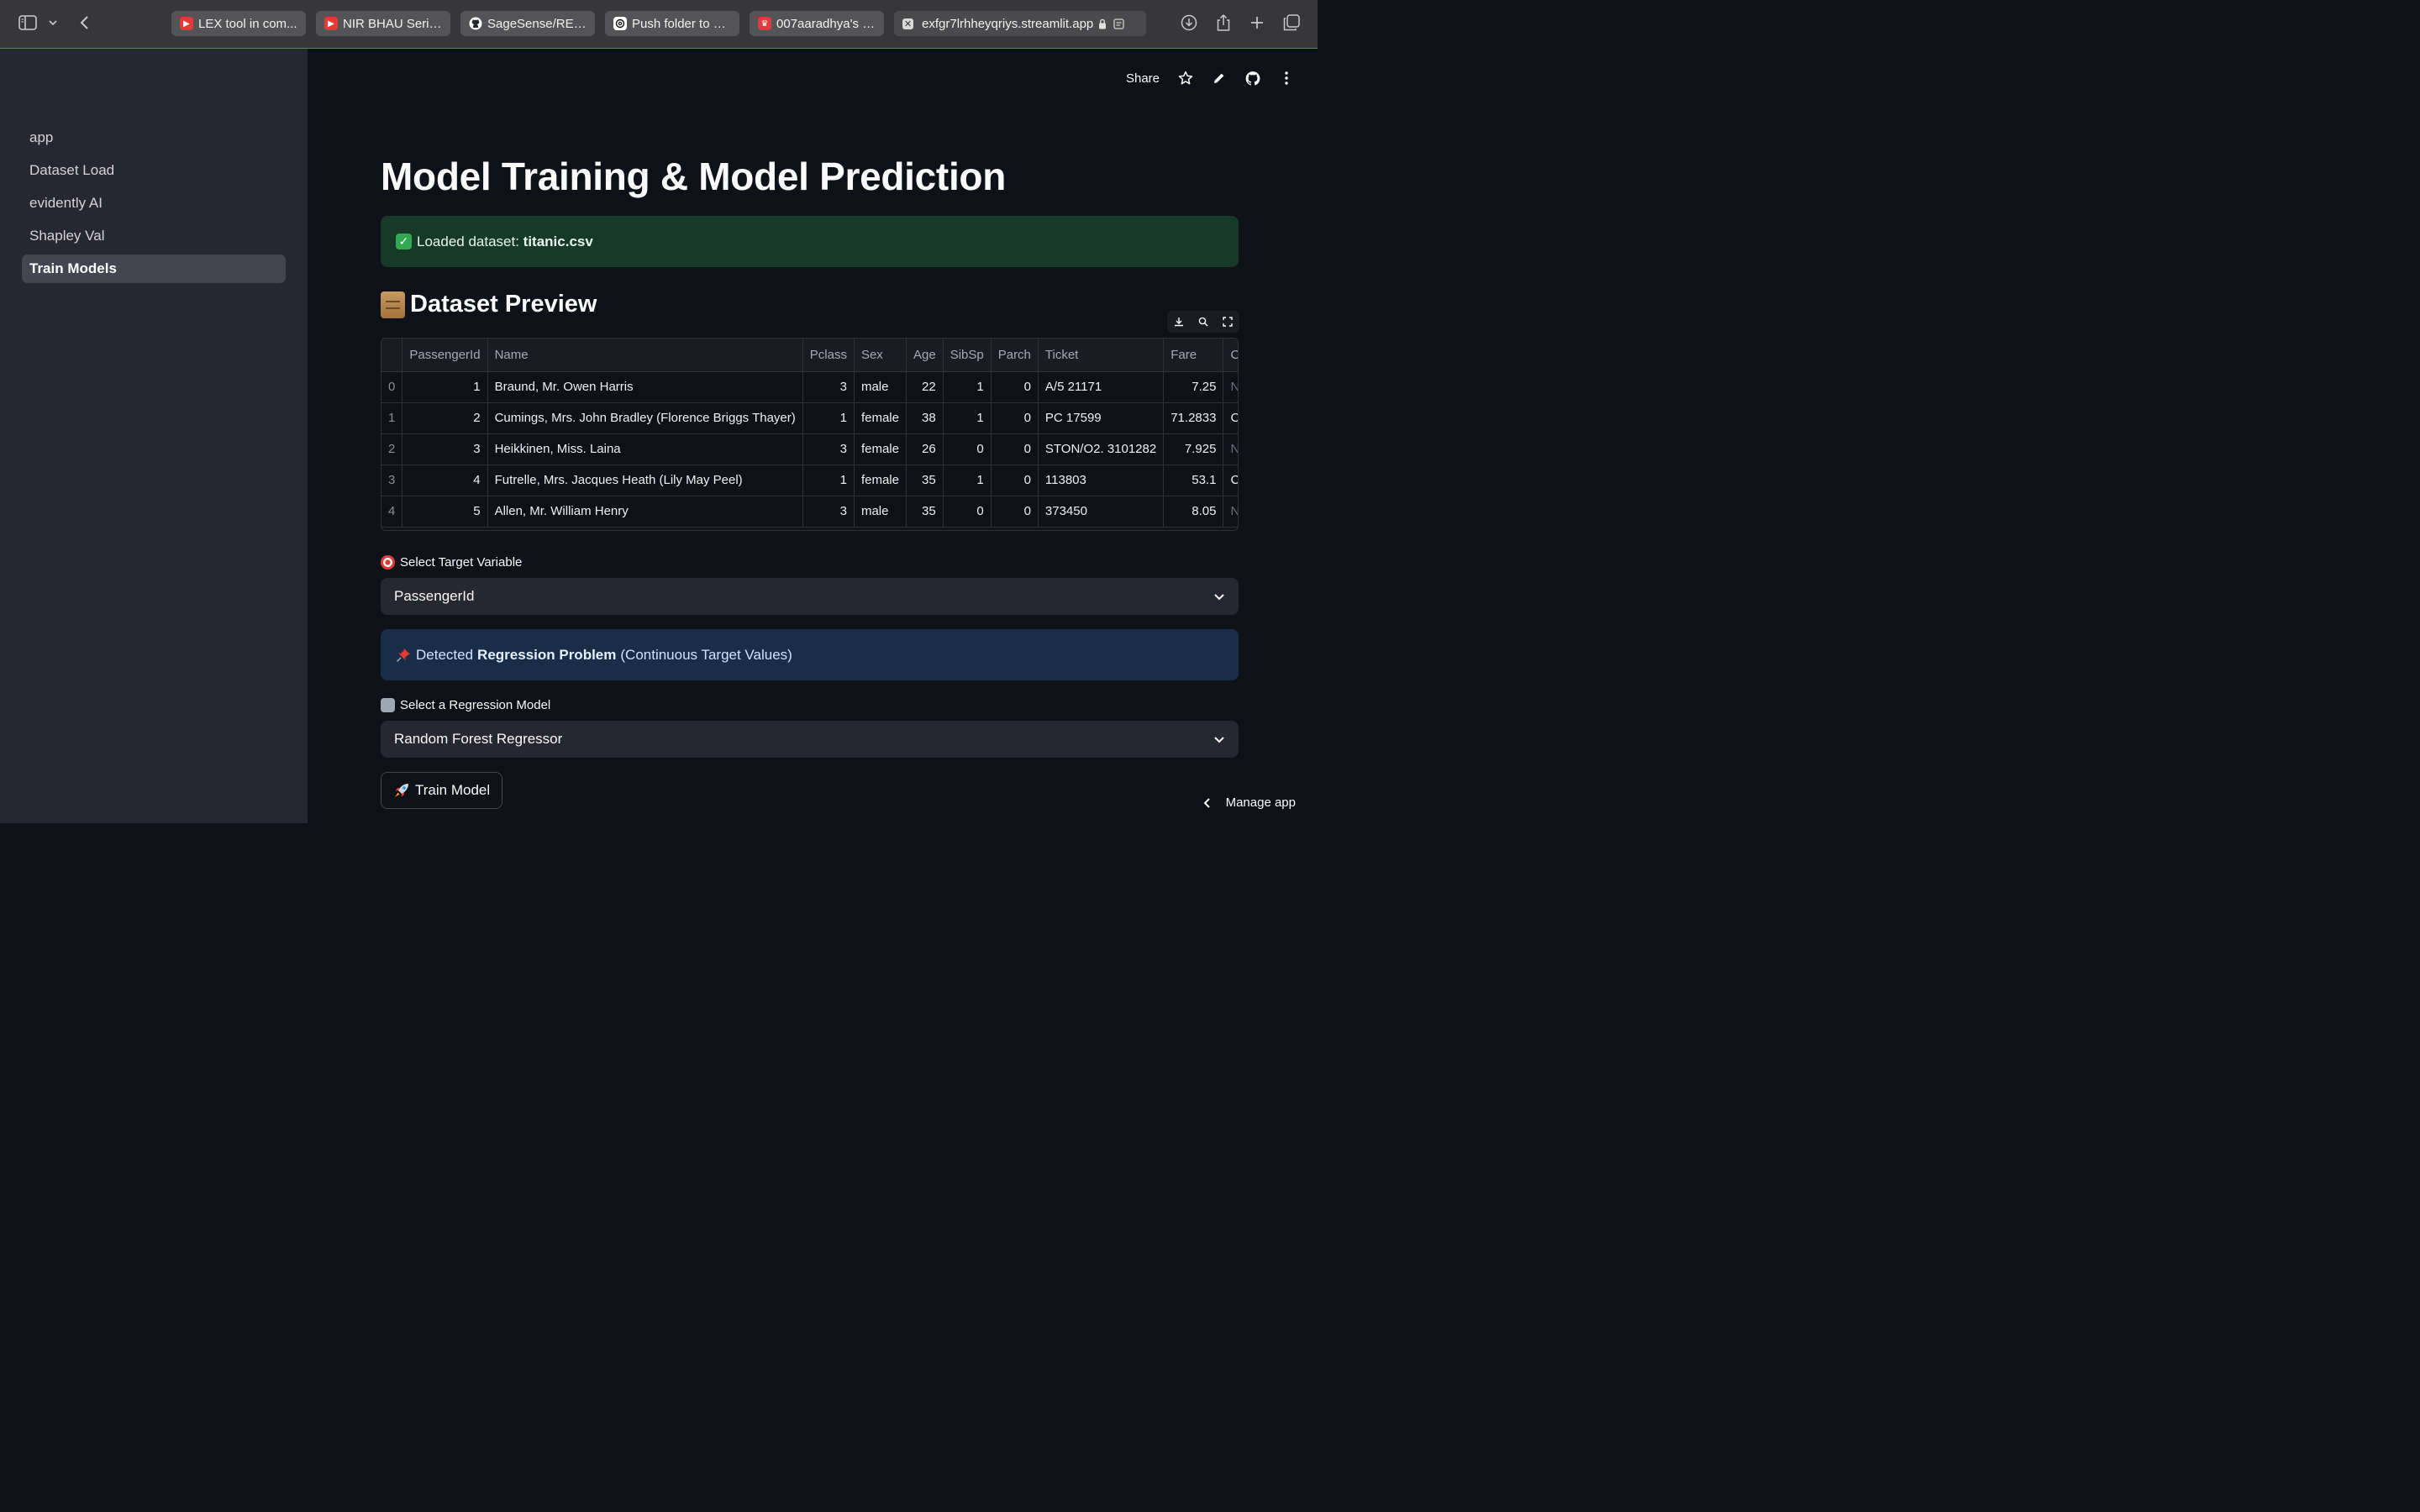 The image size is (2420, 1512). What do you see at coordinates (1286, 78) in the screenshot?
I see `more-options-icon` at bounding box center [1286, 78].